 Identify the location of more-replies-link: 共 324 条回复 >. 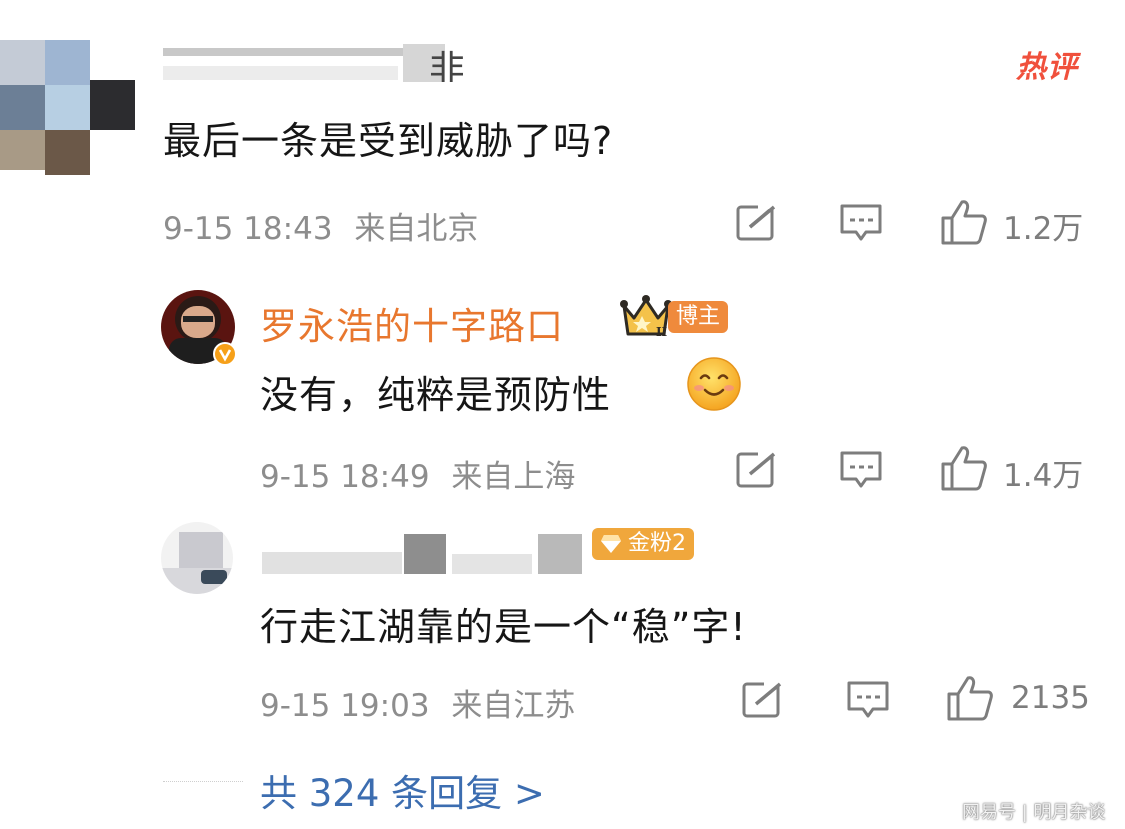
(402, 790).